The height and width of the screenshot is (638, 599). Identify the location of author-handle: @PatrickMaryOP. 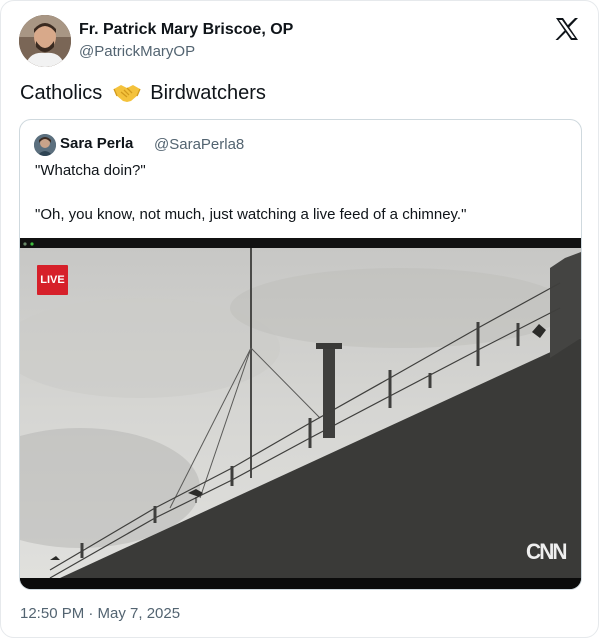
(137, 51).